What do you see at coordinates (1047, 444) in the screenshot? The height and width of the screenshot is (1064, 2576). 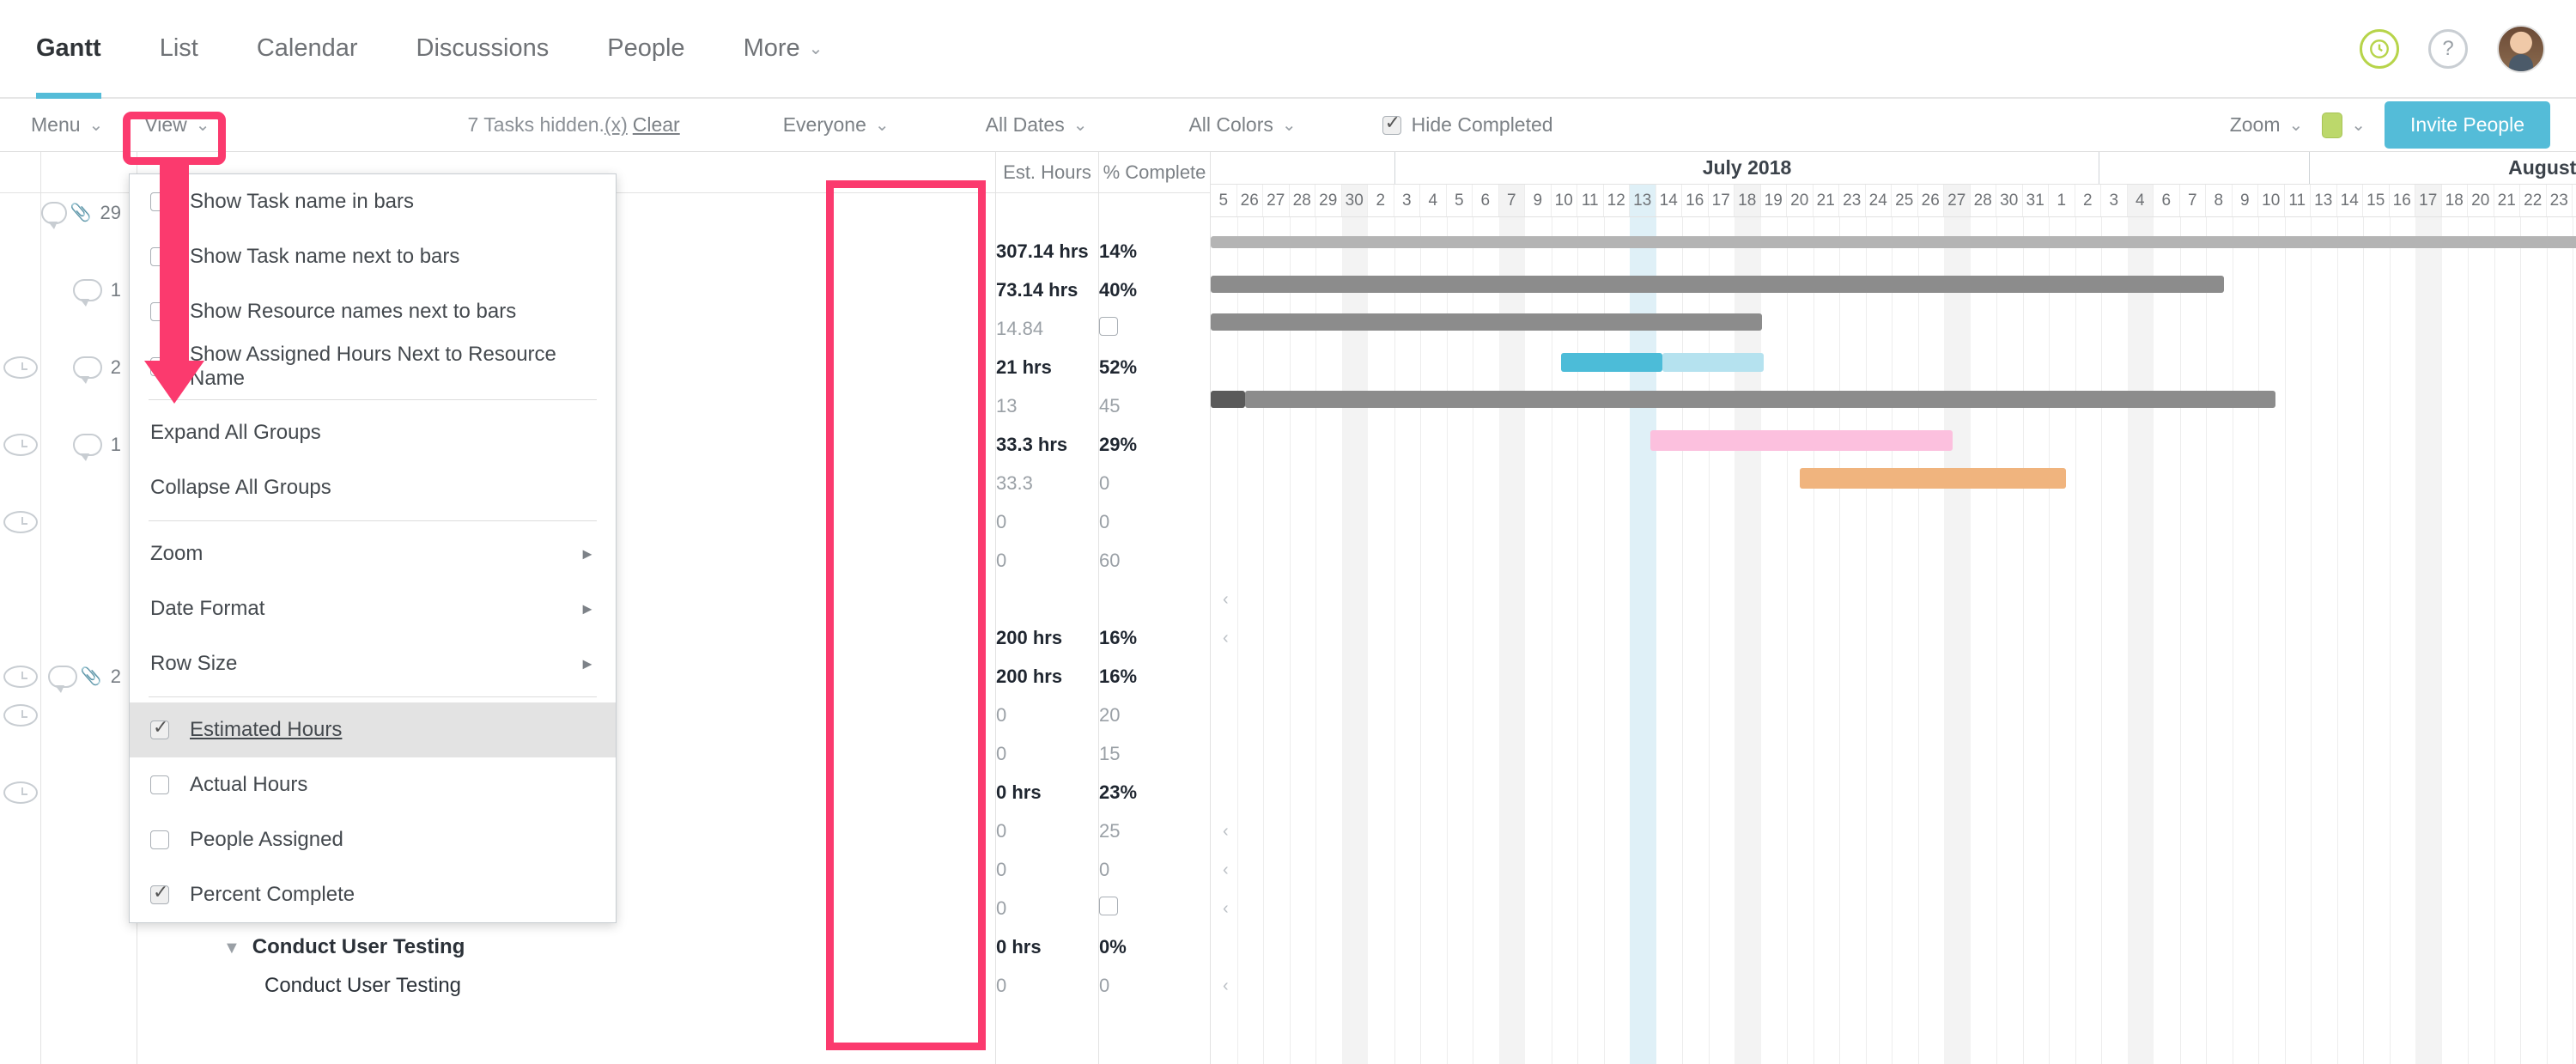 I see `est-hours-cell: 33.3 hrs` at bounding box center [1047, 444].